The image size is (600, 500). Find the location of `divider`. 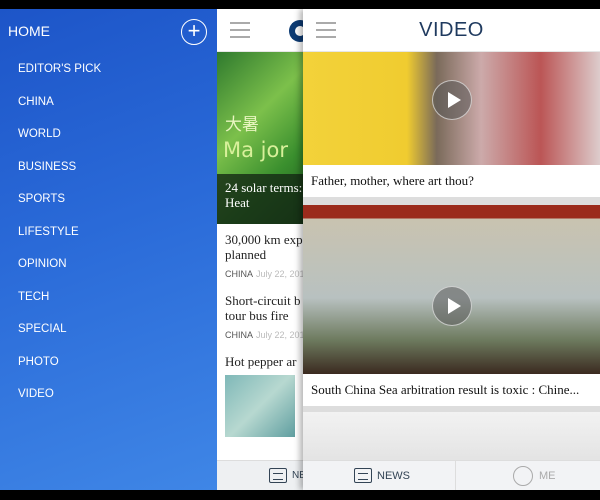

divider is located at coordinates (451, 201).